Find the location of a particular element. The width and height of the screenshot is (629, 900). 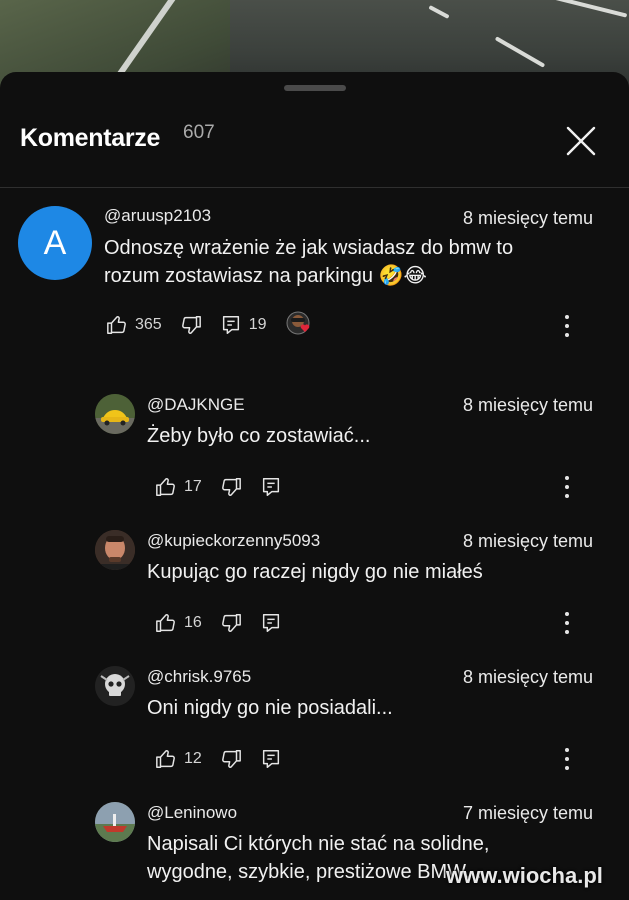

reply-button: 19 is located at coordinates (243, 325).